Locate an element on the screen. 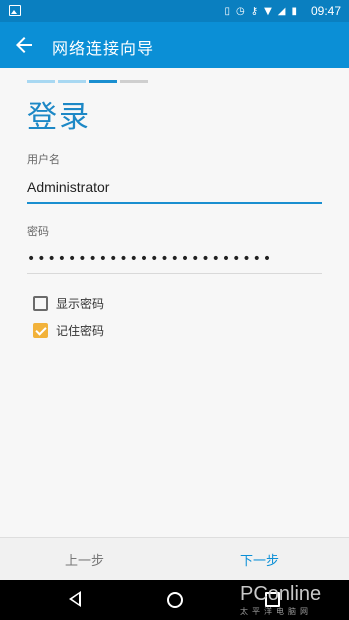 The height and width of the screenshot is (620, 349). show-password-checkbox: 显示密码 is located at coordinates (68, 303).